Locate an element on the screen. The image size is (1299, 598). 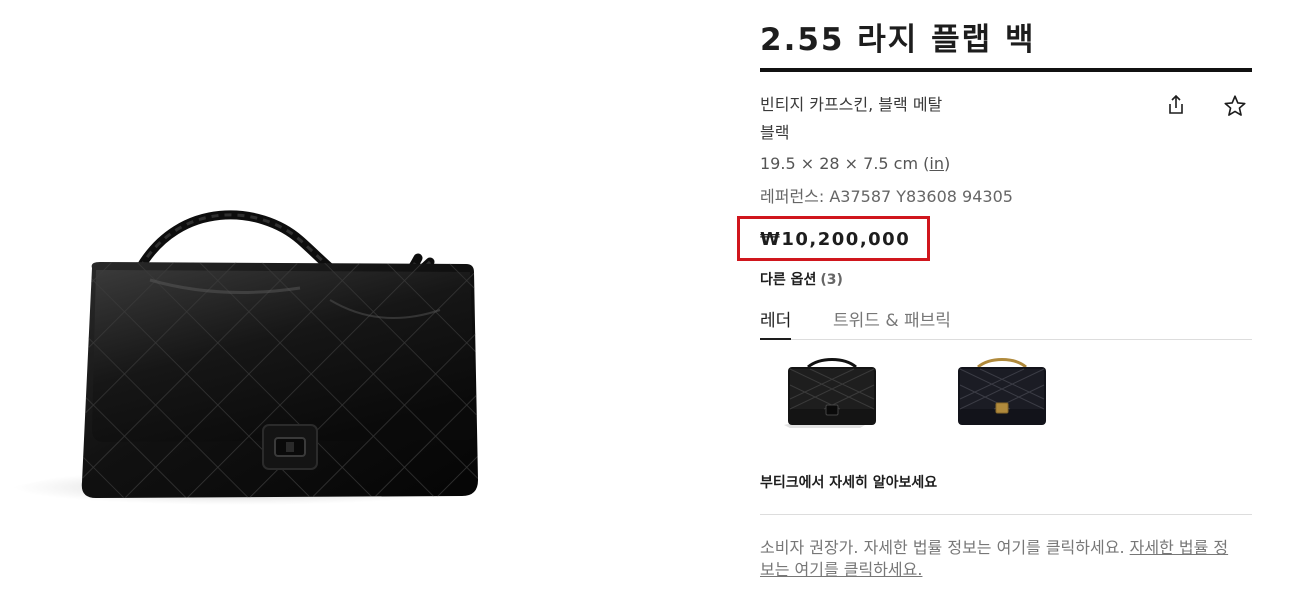
other-options-heading: 다른 옵션 (3) is located at coordinates (801, 279).